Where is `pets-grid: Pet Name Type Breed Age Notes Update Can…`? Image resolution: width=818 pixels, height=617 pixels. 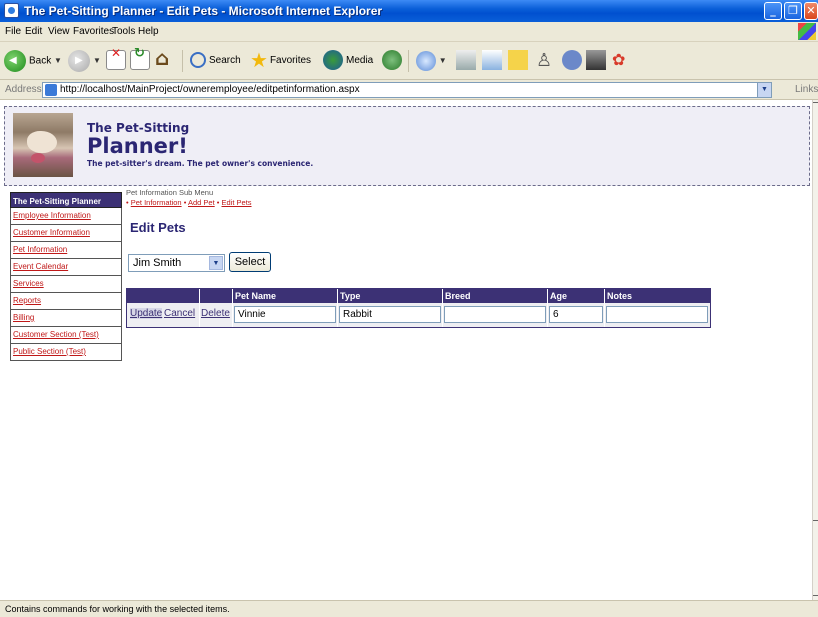 pets-grid: Pet Name Type Breed Age Notes Update Can… is located at coordinates (418, 308).